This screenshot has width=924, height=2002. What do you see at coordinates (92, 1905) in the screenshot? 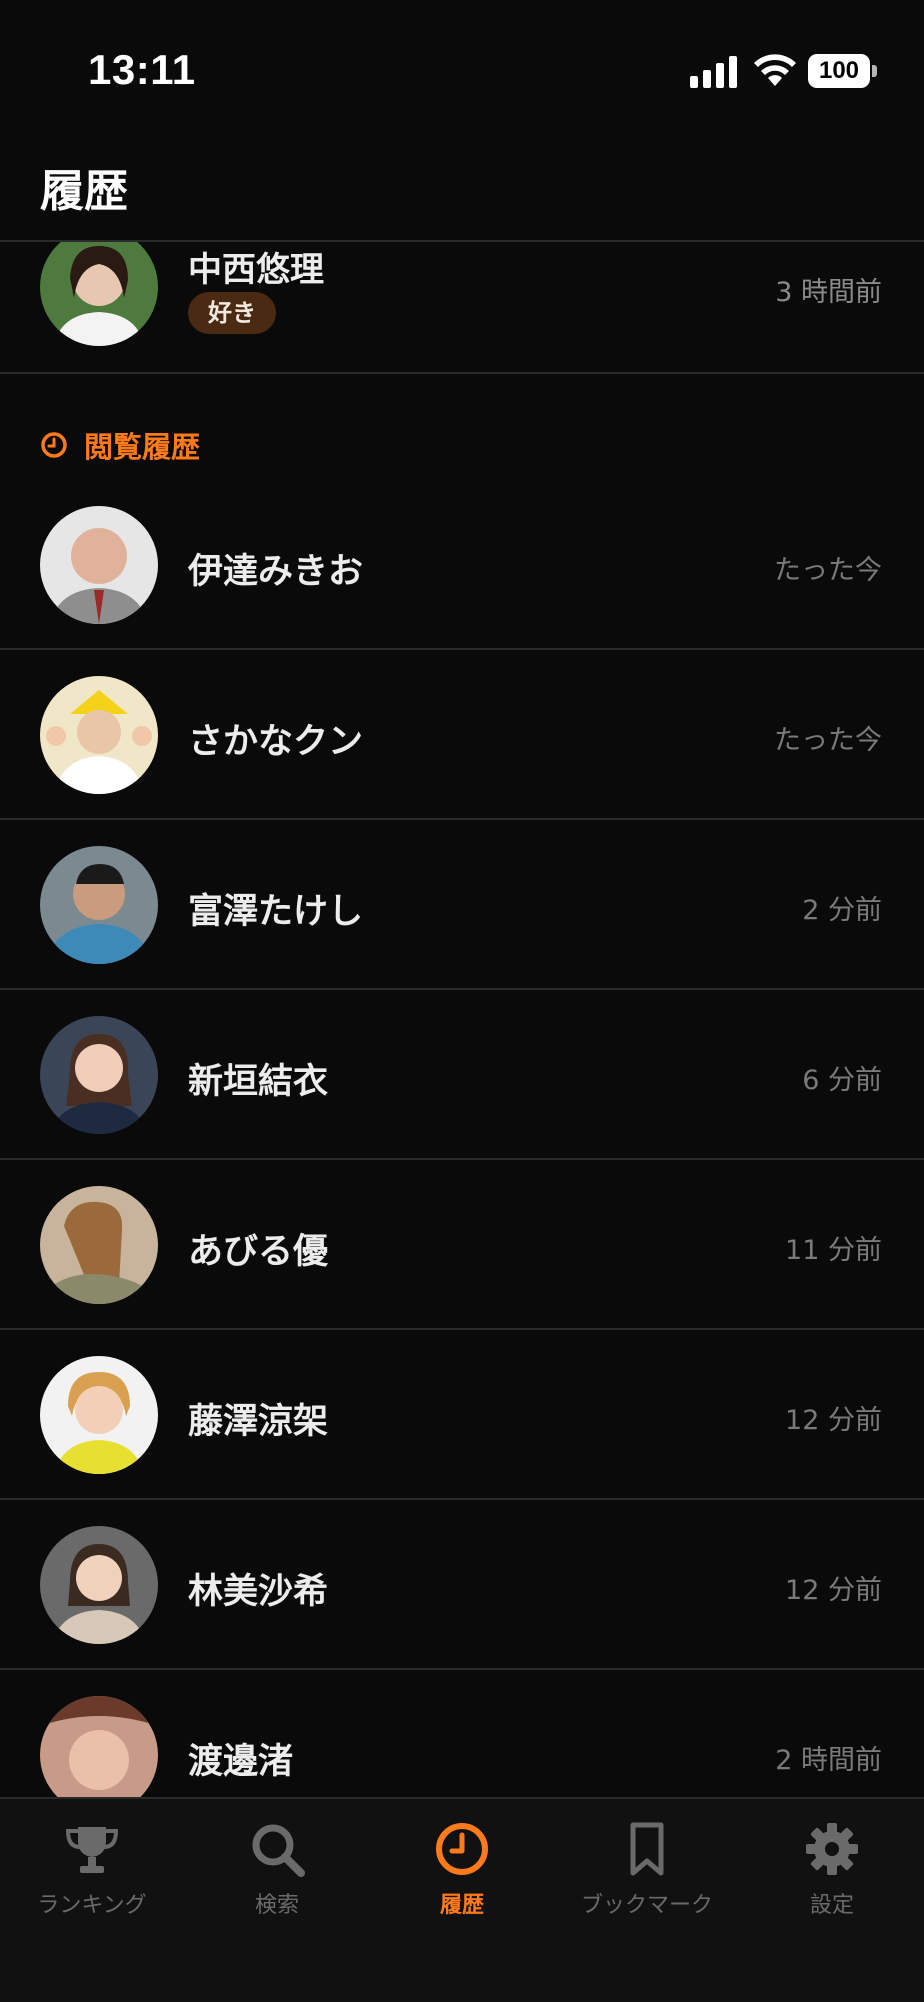
I see `tab-label: ランキング` at bounding box center [92, 1905].